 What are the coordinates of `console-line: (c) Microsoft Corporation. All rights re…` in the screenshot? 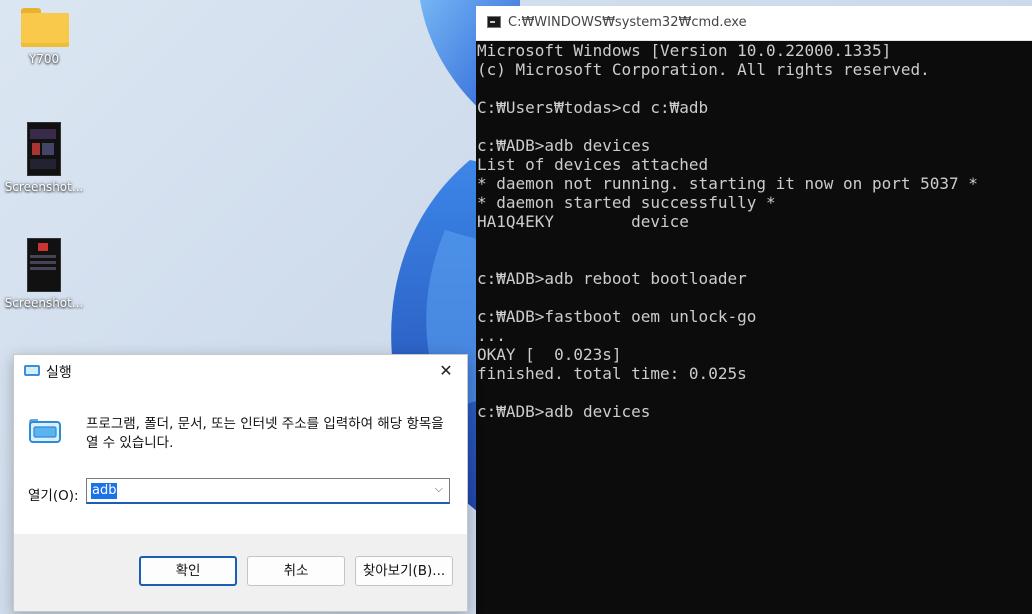 It's located at (703, 69).